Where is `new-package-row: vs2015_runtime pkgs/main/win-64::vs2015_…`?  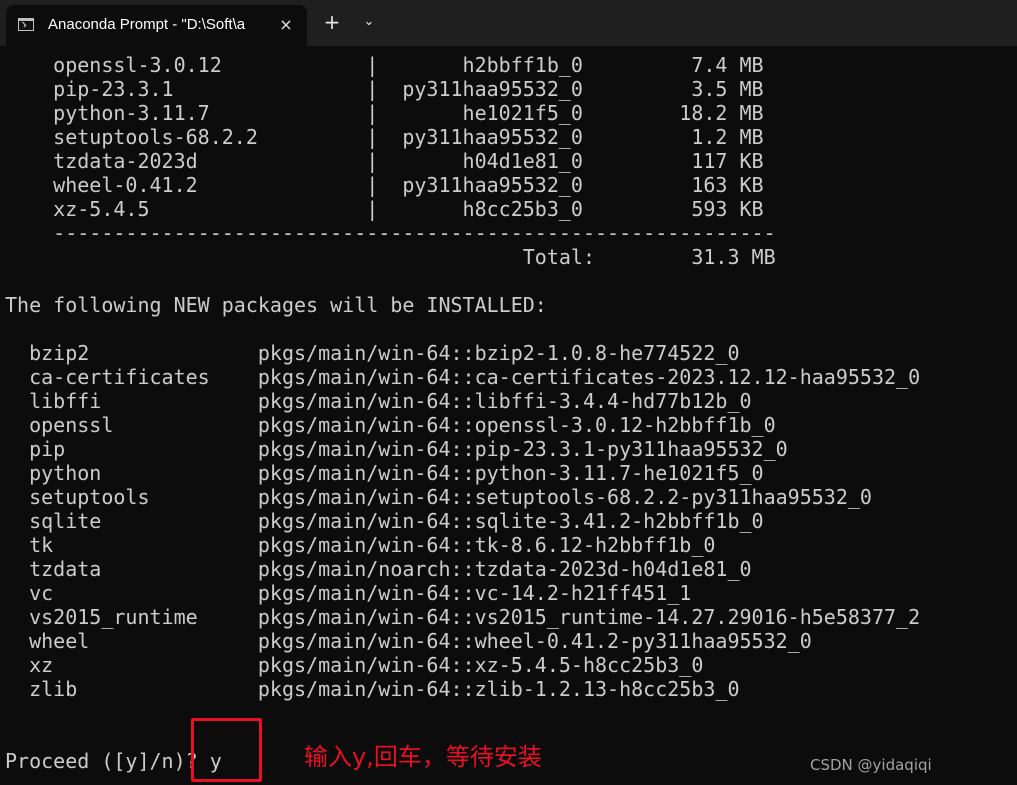 new-package-row: vs2015_runtime pkgs/main/win-64::vs2015_… is located at coordinates (463, 617).